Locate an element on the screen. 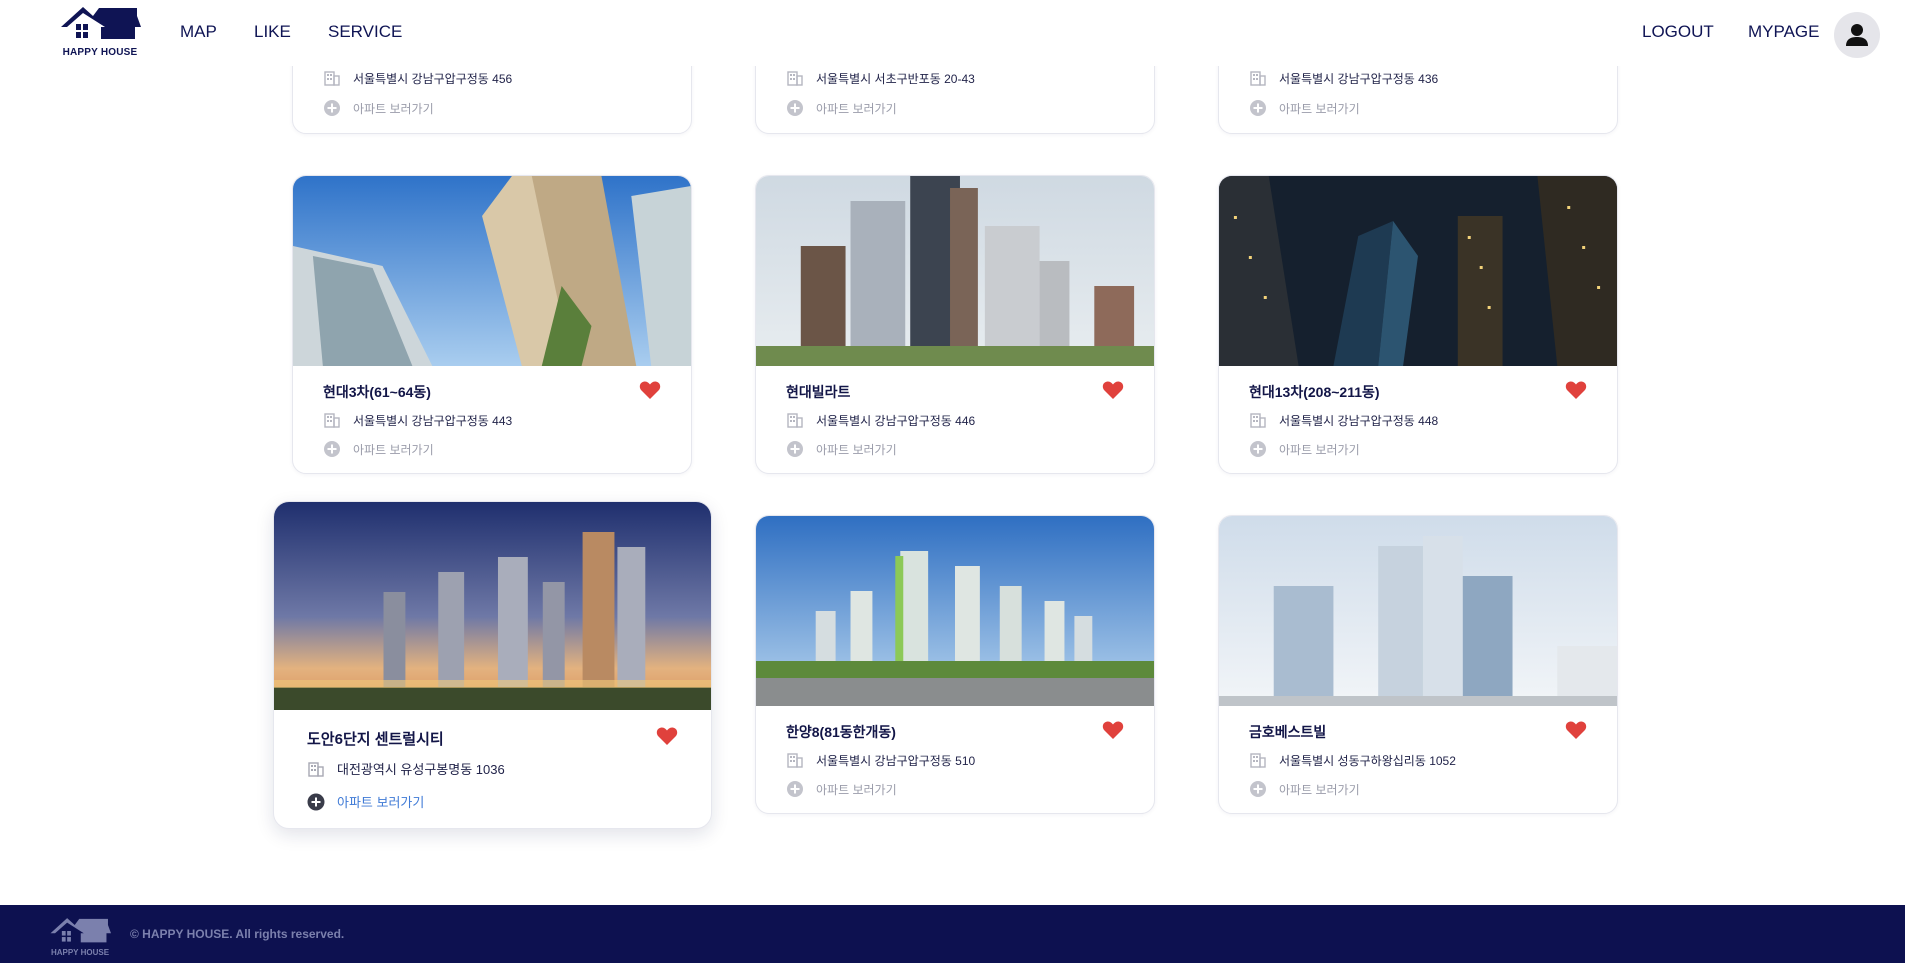 This screenshot has height=963, width=1905. apartment-name: 도안6단지 센트럴시티 is located at coordinates (375, 739).